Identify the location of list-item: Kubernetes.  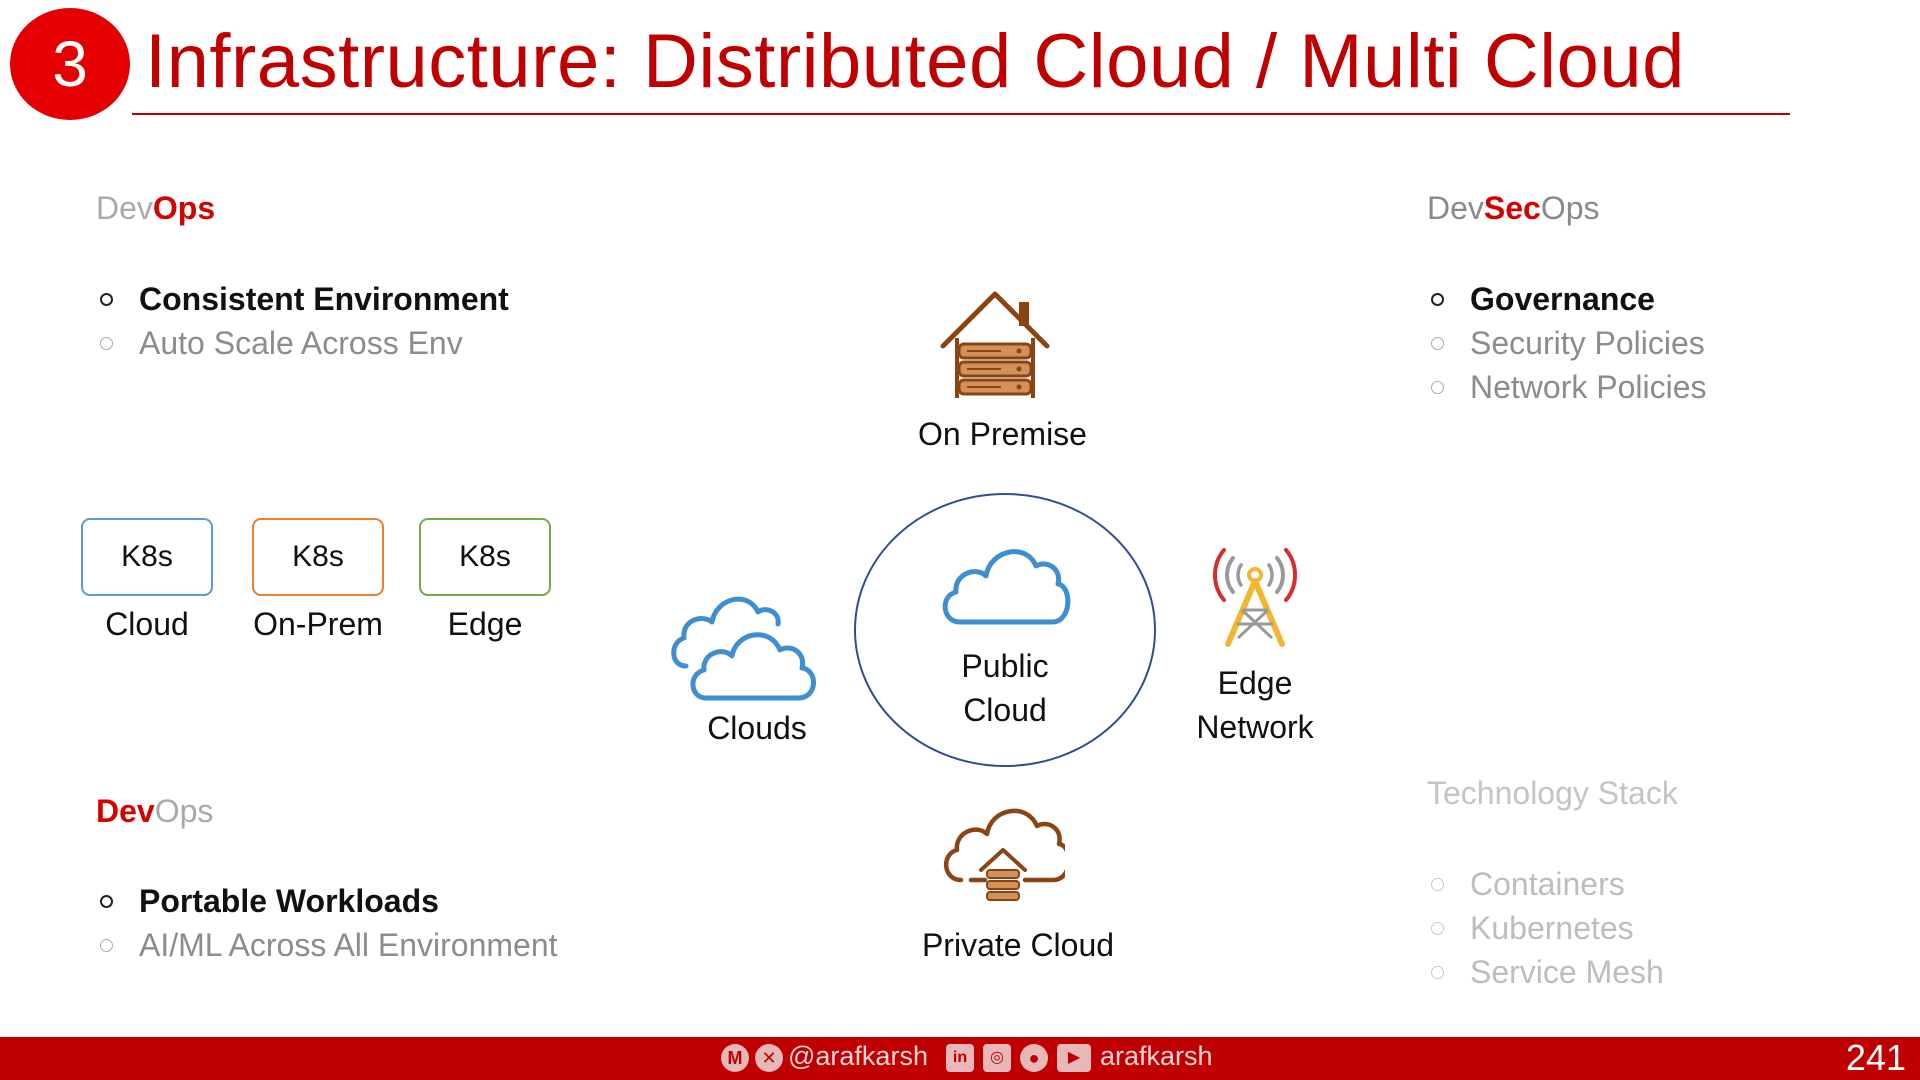
(1546, 928).